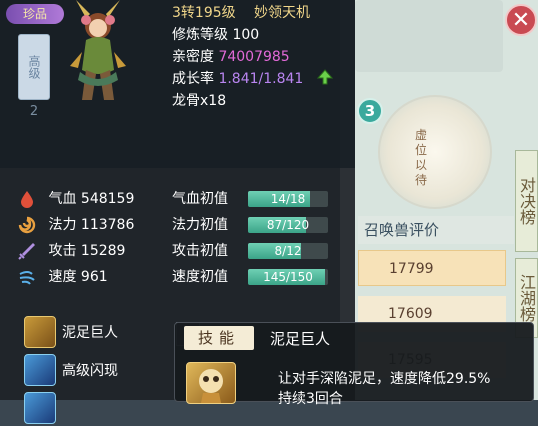  I want to click on init-label: 速度初值, so click(200, 277).